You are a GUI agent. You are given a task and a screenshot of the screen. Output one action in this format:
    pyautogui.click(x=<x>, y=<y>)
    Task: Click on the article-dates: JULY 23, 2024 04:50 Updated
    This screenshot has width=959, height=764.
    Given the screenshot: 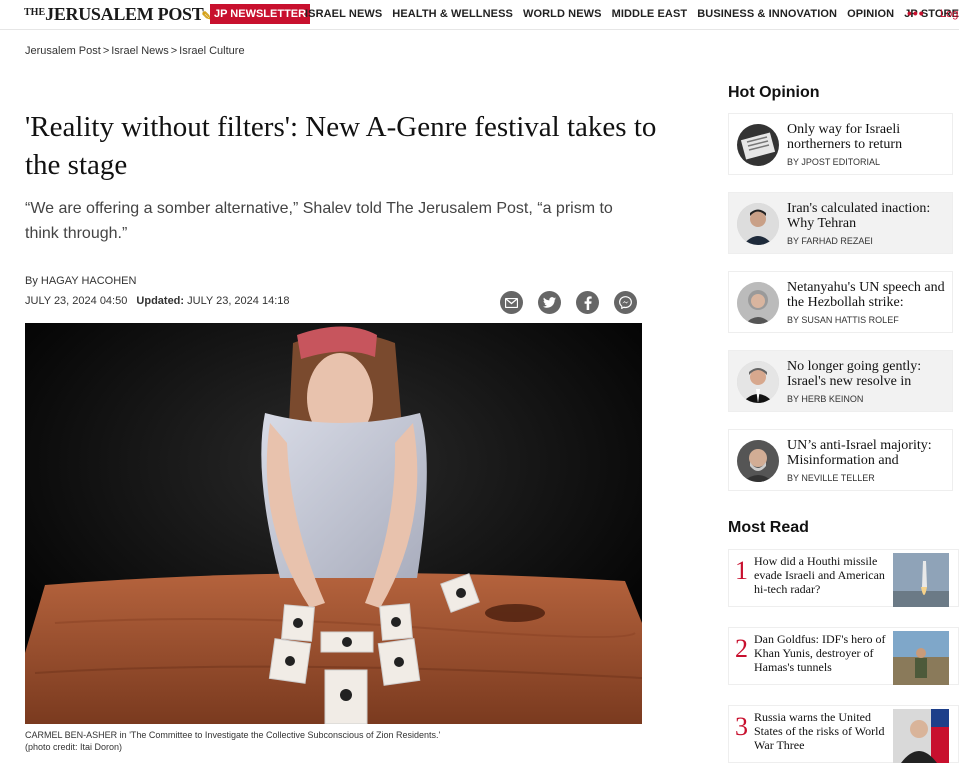 What is the action you would take?
    pyautogui.click(x=157, y=301)
    